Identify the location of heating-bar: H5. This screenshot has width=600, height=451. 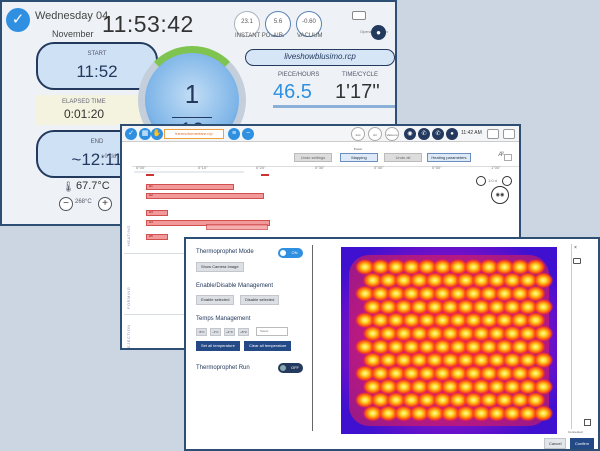
(157, 237).